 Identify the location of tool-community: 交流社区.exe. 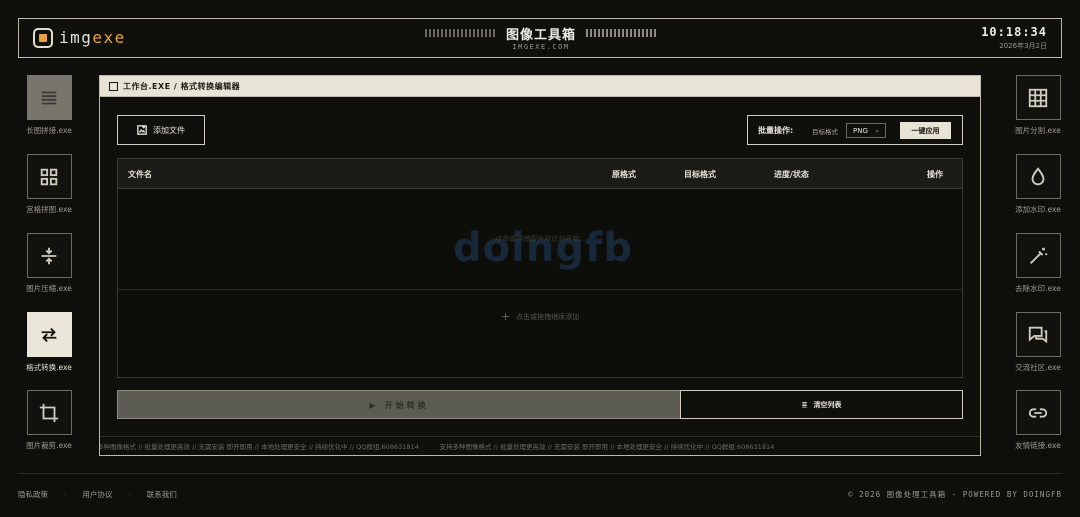
(1038, 342).